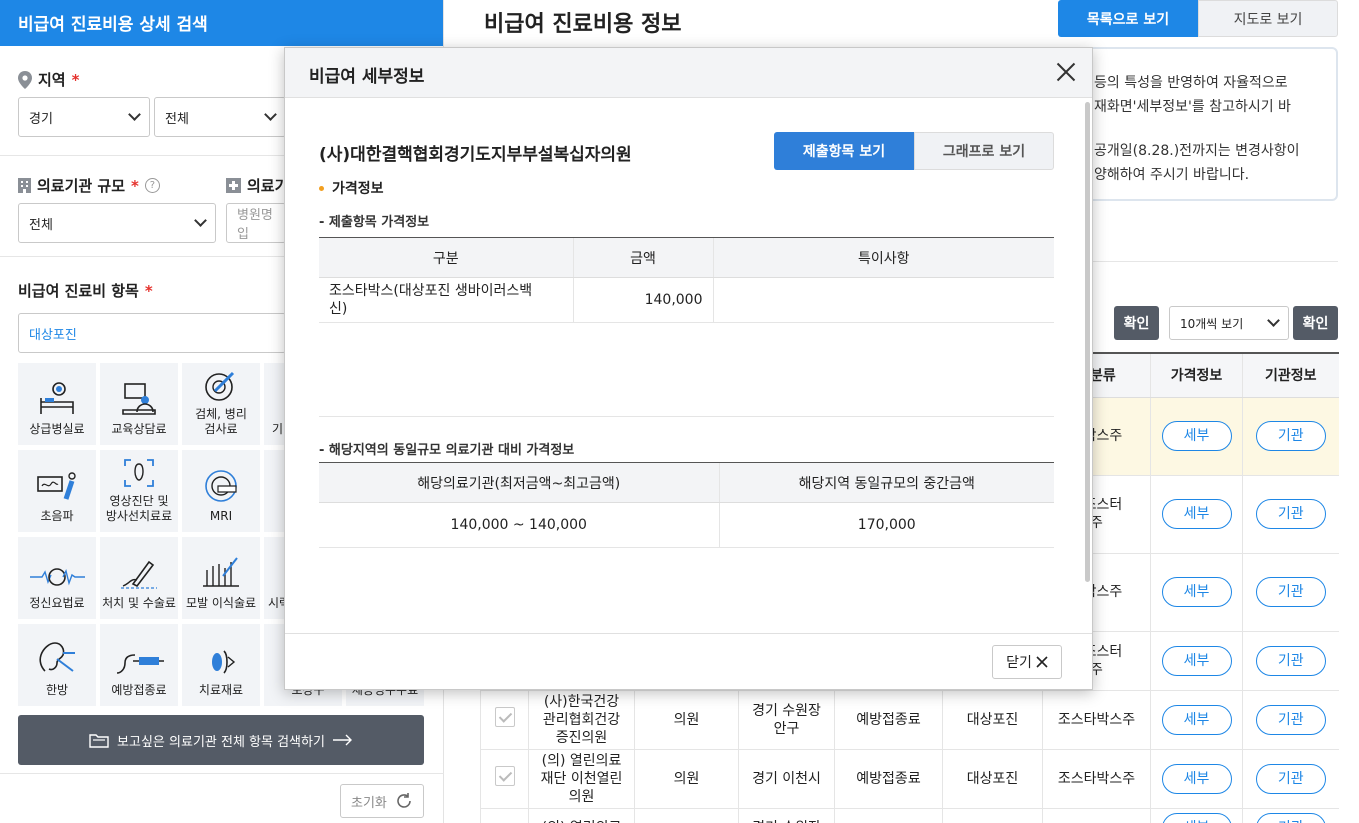  I want to click on search-all-button: 보고싶은 의료기관 전체 항목 검색하기, so click(221, 740).